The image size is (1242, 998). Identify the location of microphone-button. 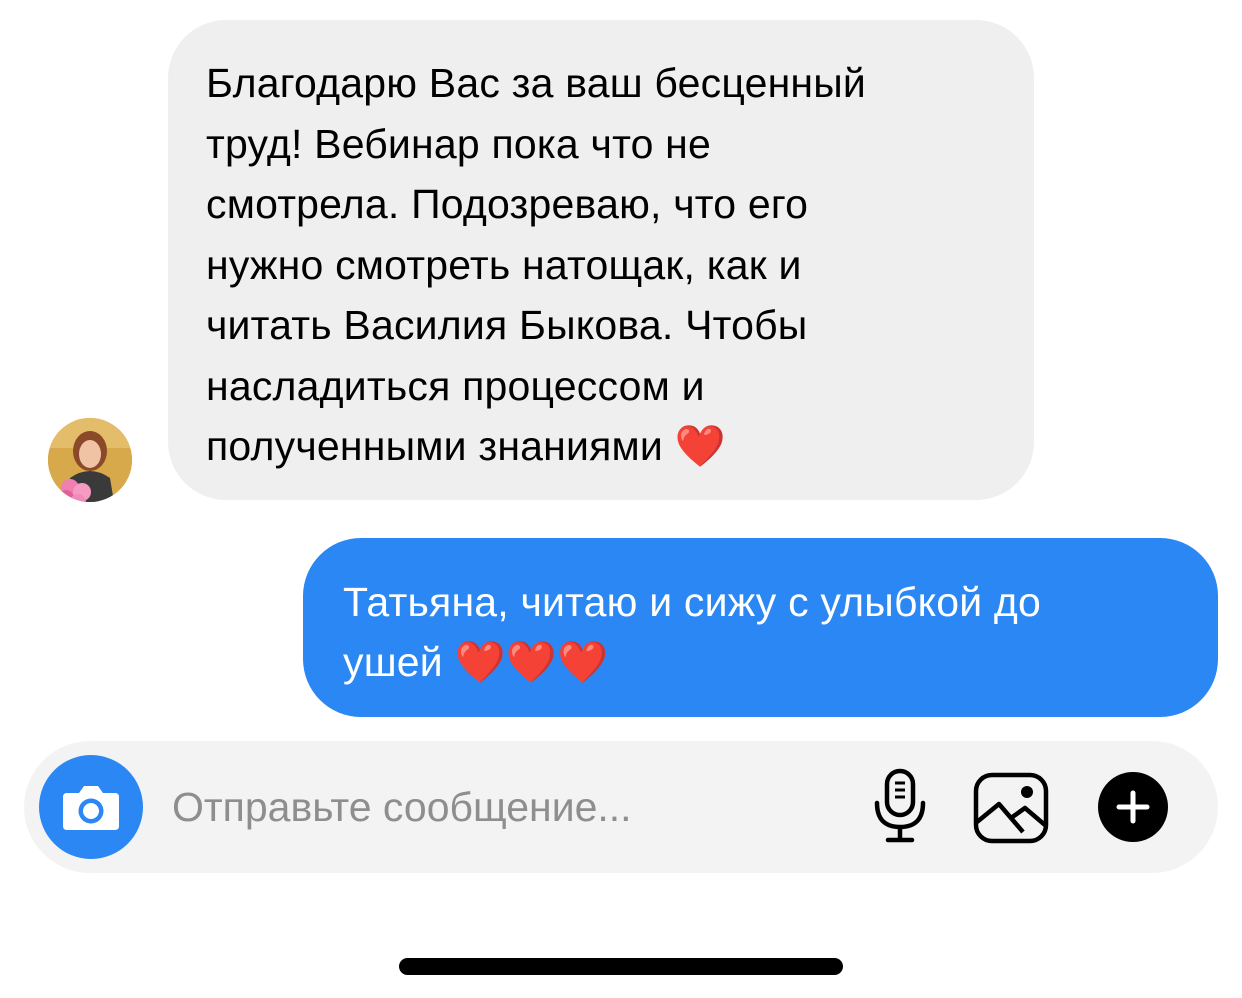
(900, 807).